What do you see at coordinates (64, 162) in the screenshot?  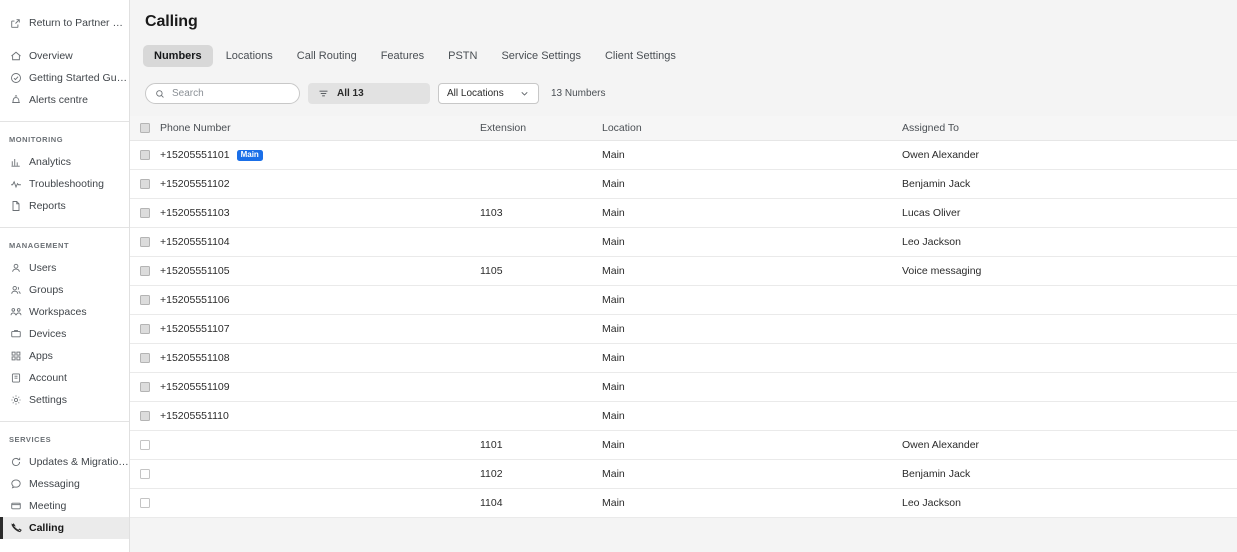 I see `sidebar-item-analytics: Analytics` at bounding box center [64, 162].